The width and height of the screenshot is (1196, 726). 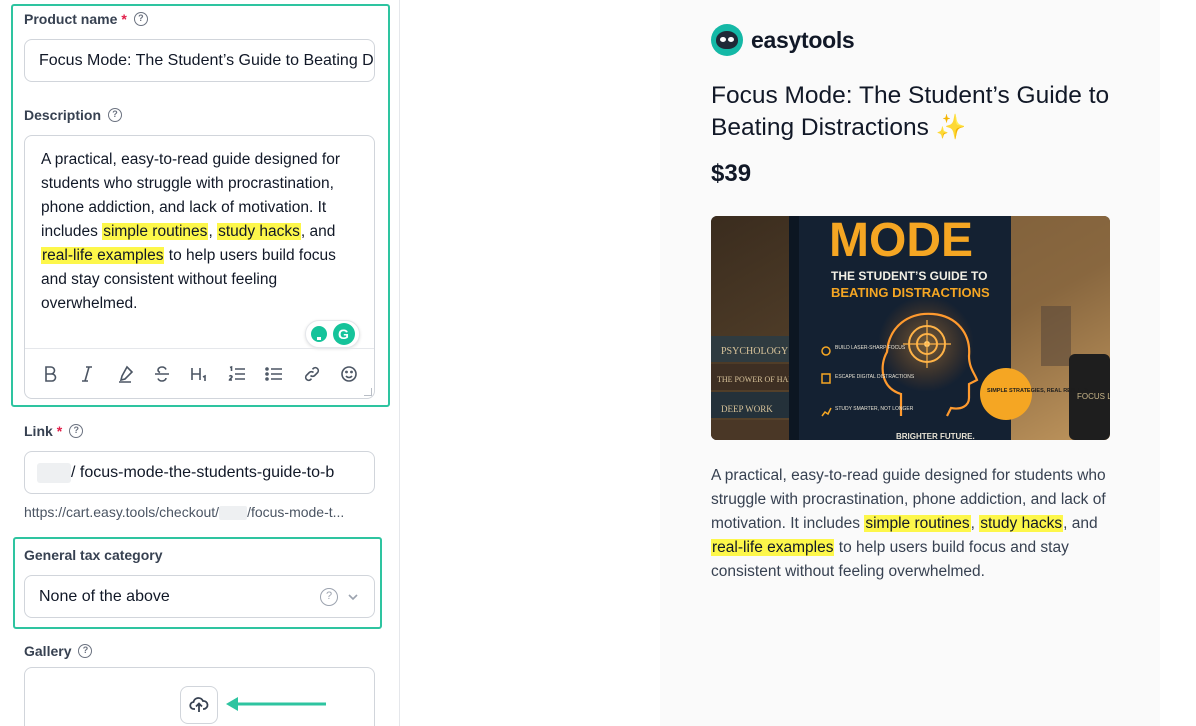 I want to click on sloth-logo-icon, so click(x=727, y=40).